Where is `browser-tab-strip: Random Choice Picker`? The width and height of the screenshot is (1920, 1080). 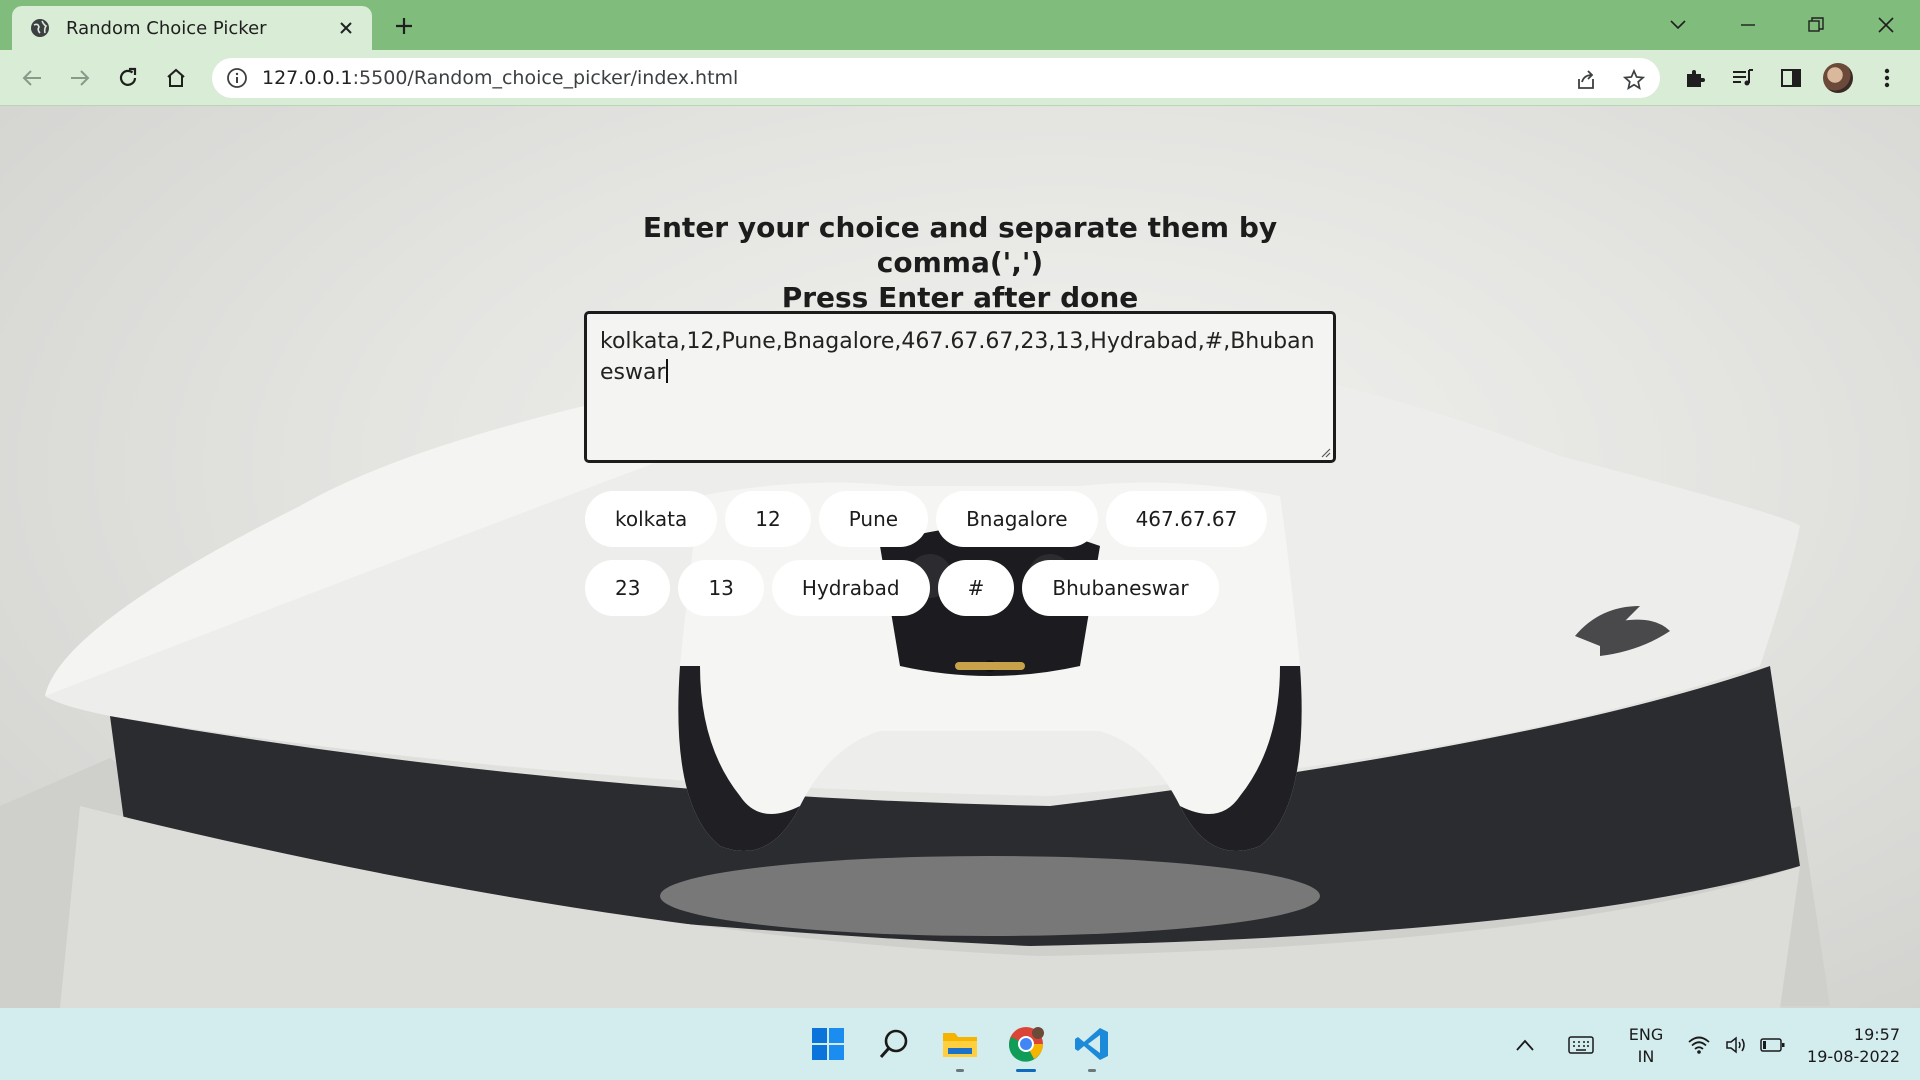 browser-tab-strip: Random Choice Picker is located at coordinates (960, 25).